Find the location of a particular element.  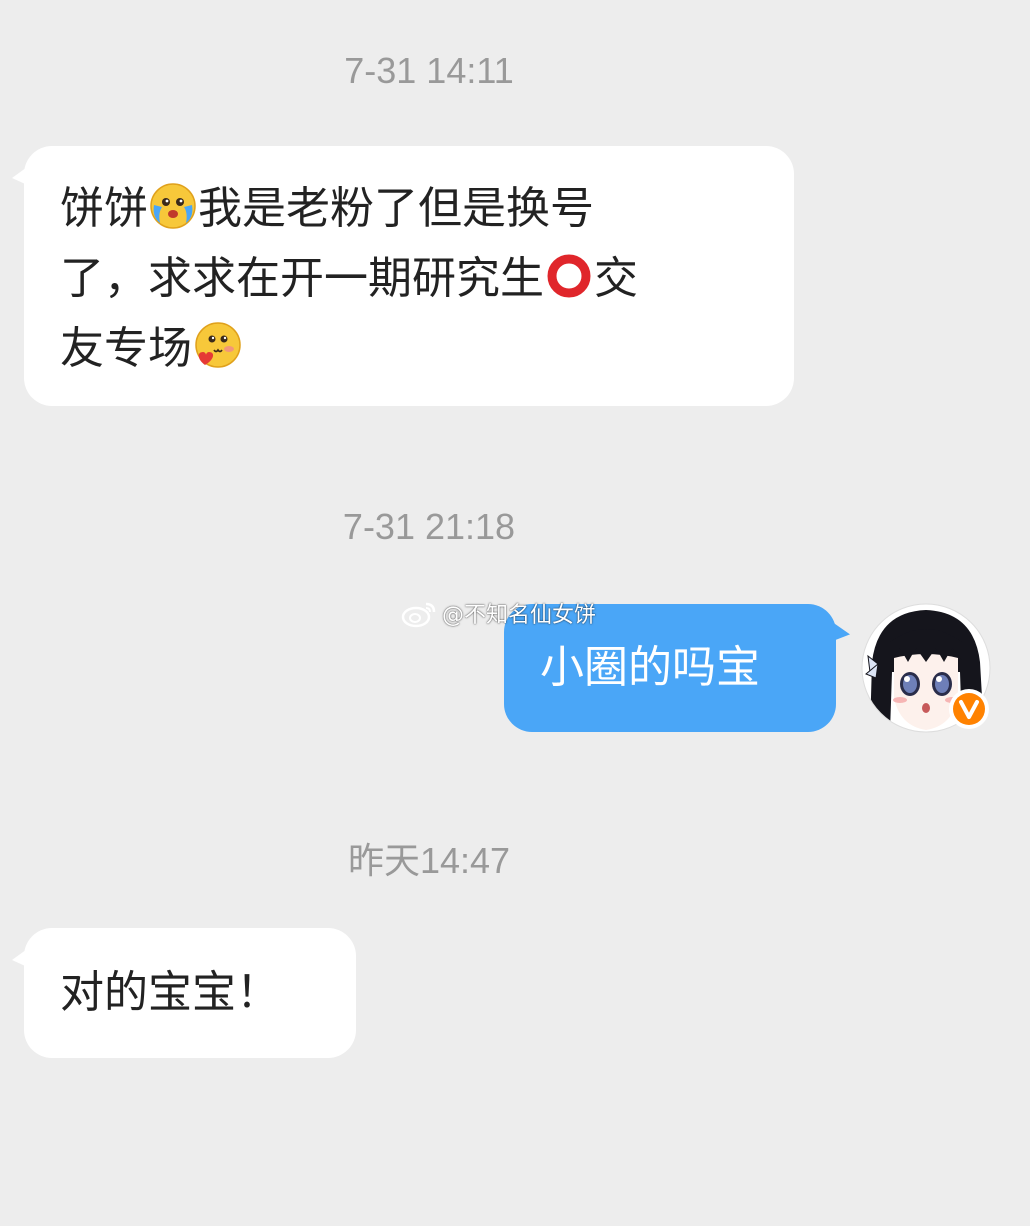

blushing-tear-emoji is located at coordinates (173, 206).